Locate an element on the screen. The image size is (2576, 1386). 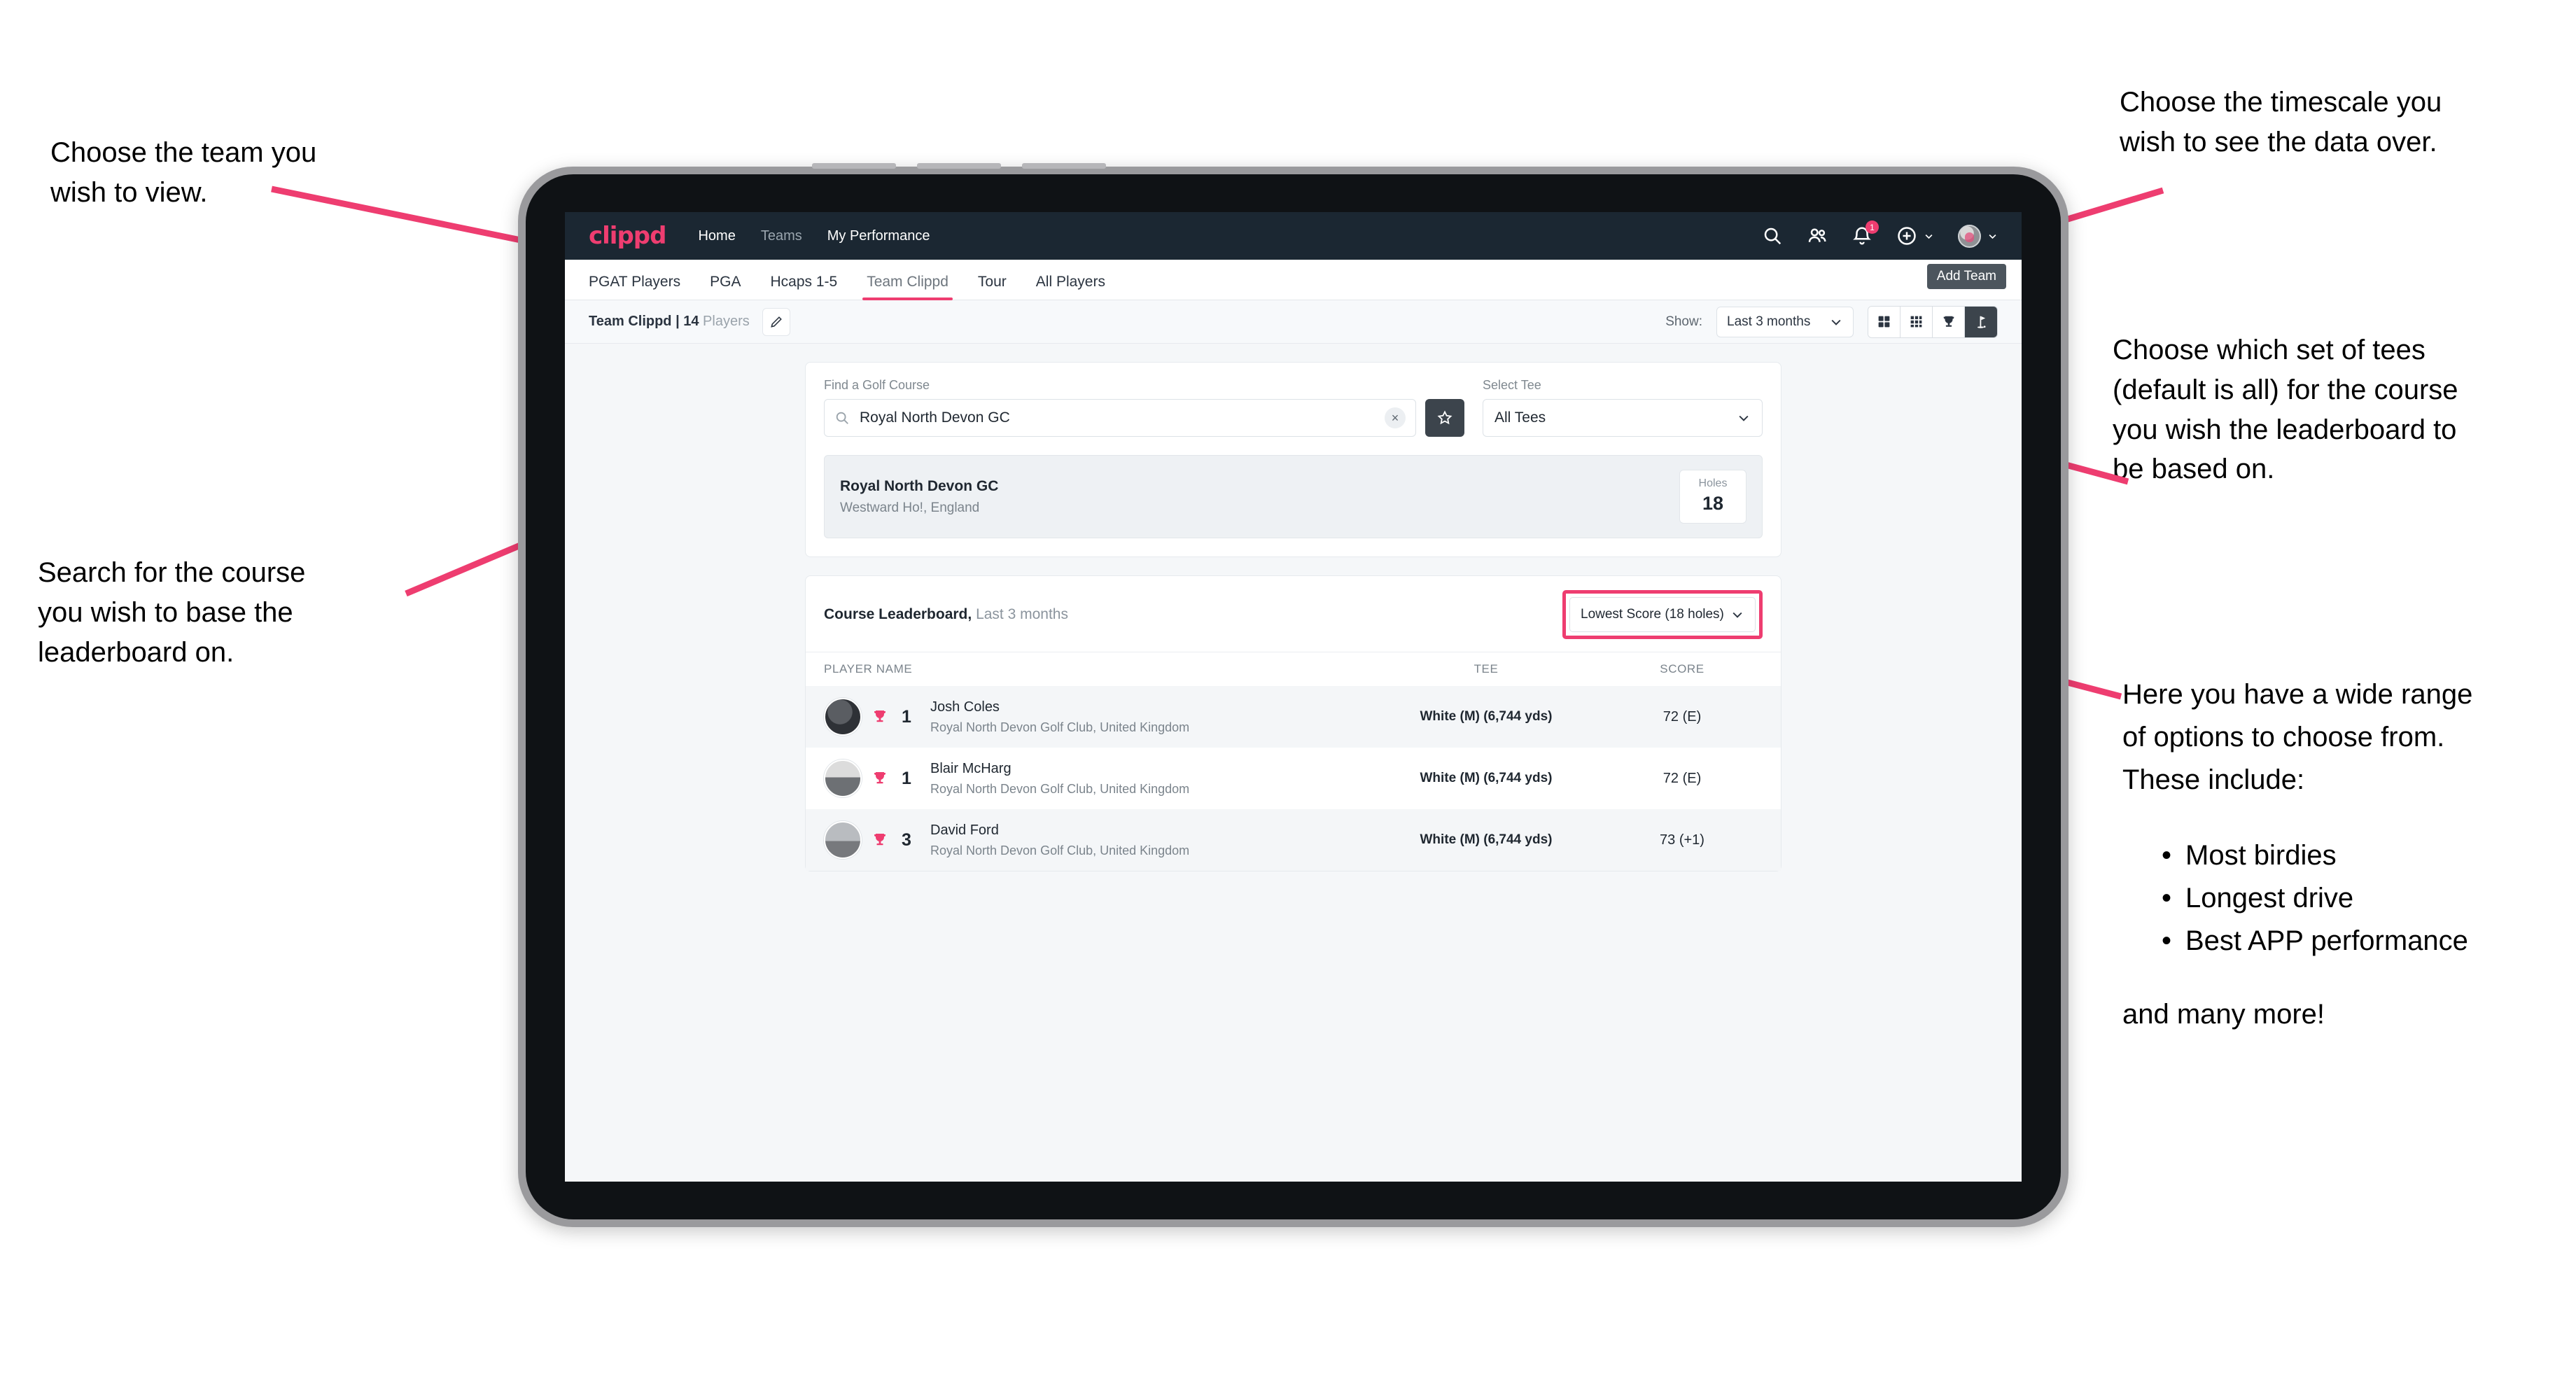
view-grid-3x3-button is located at coordinates (1916, 321).